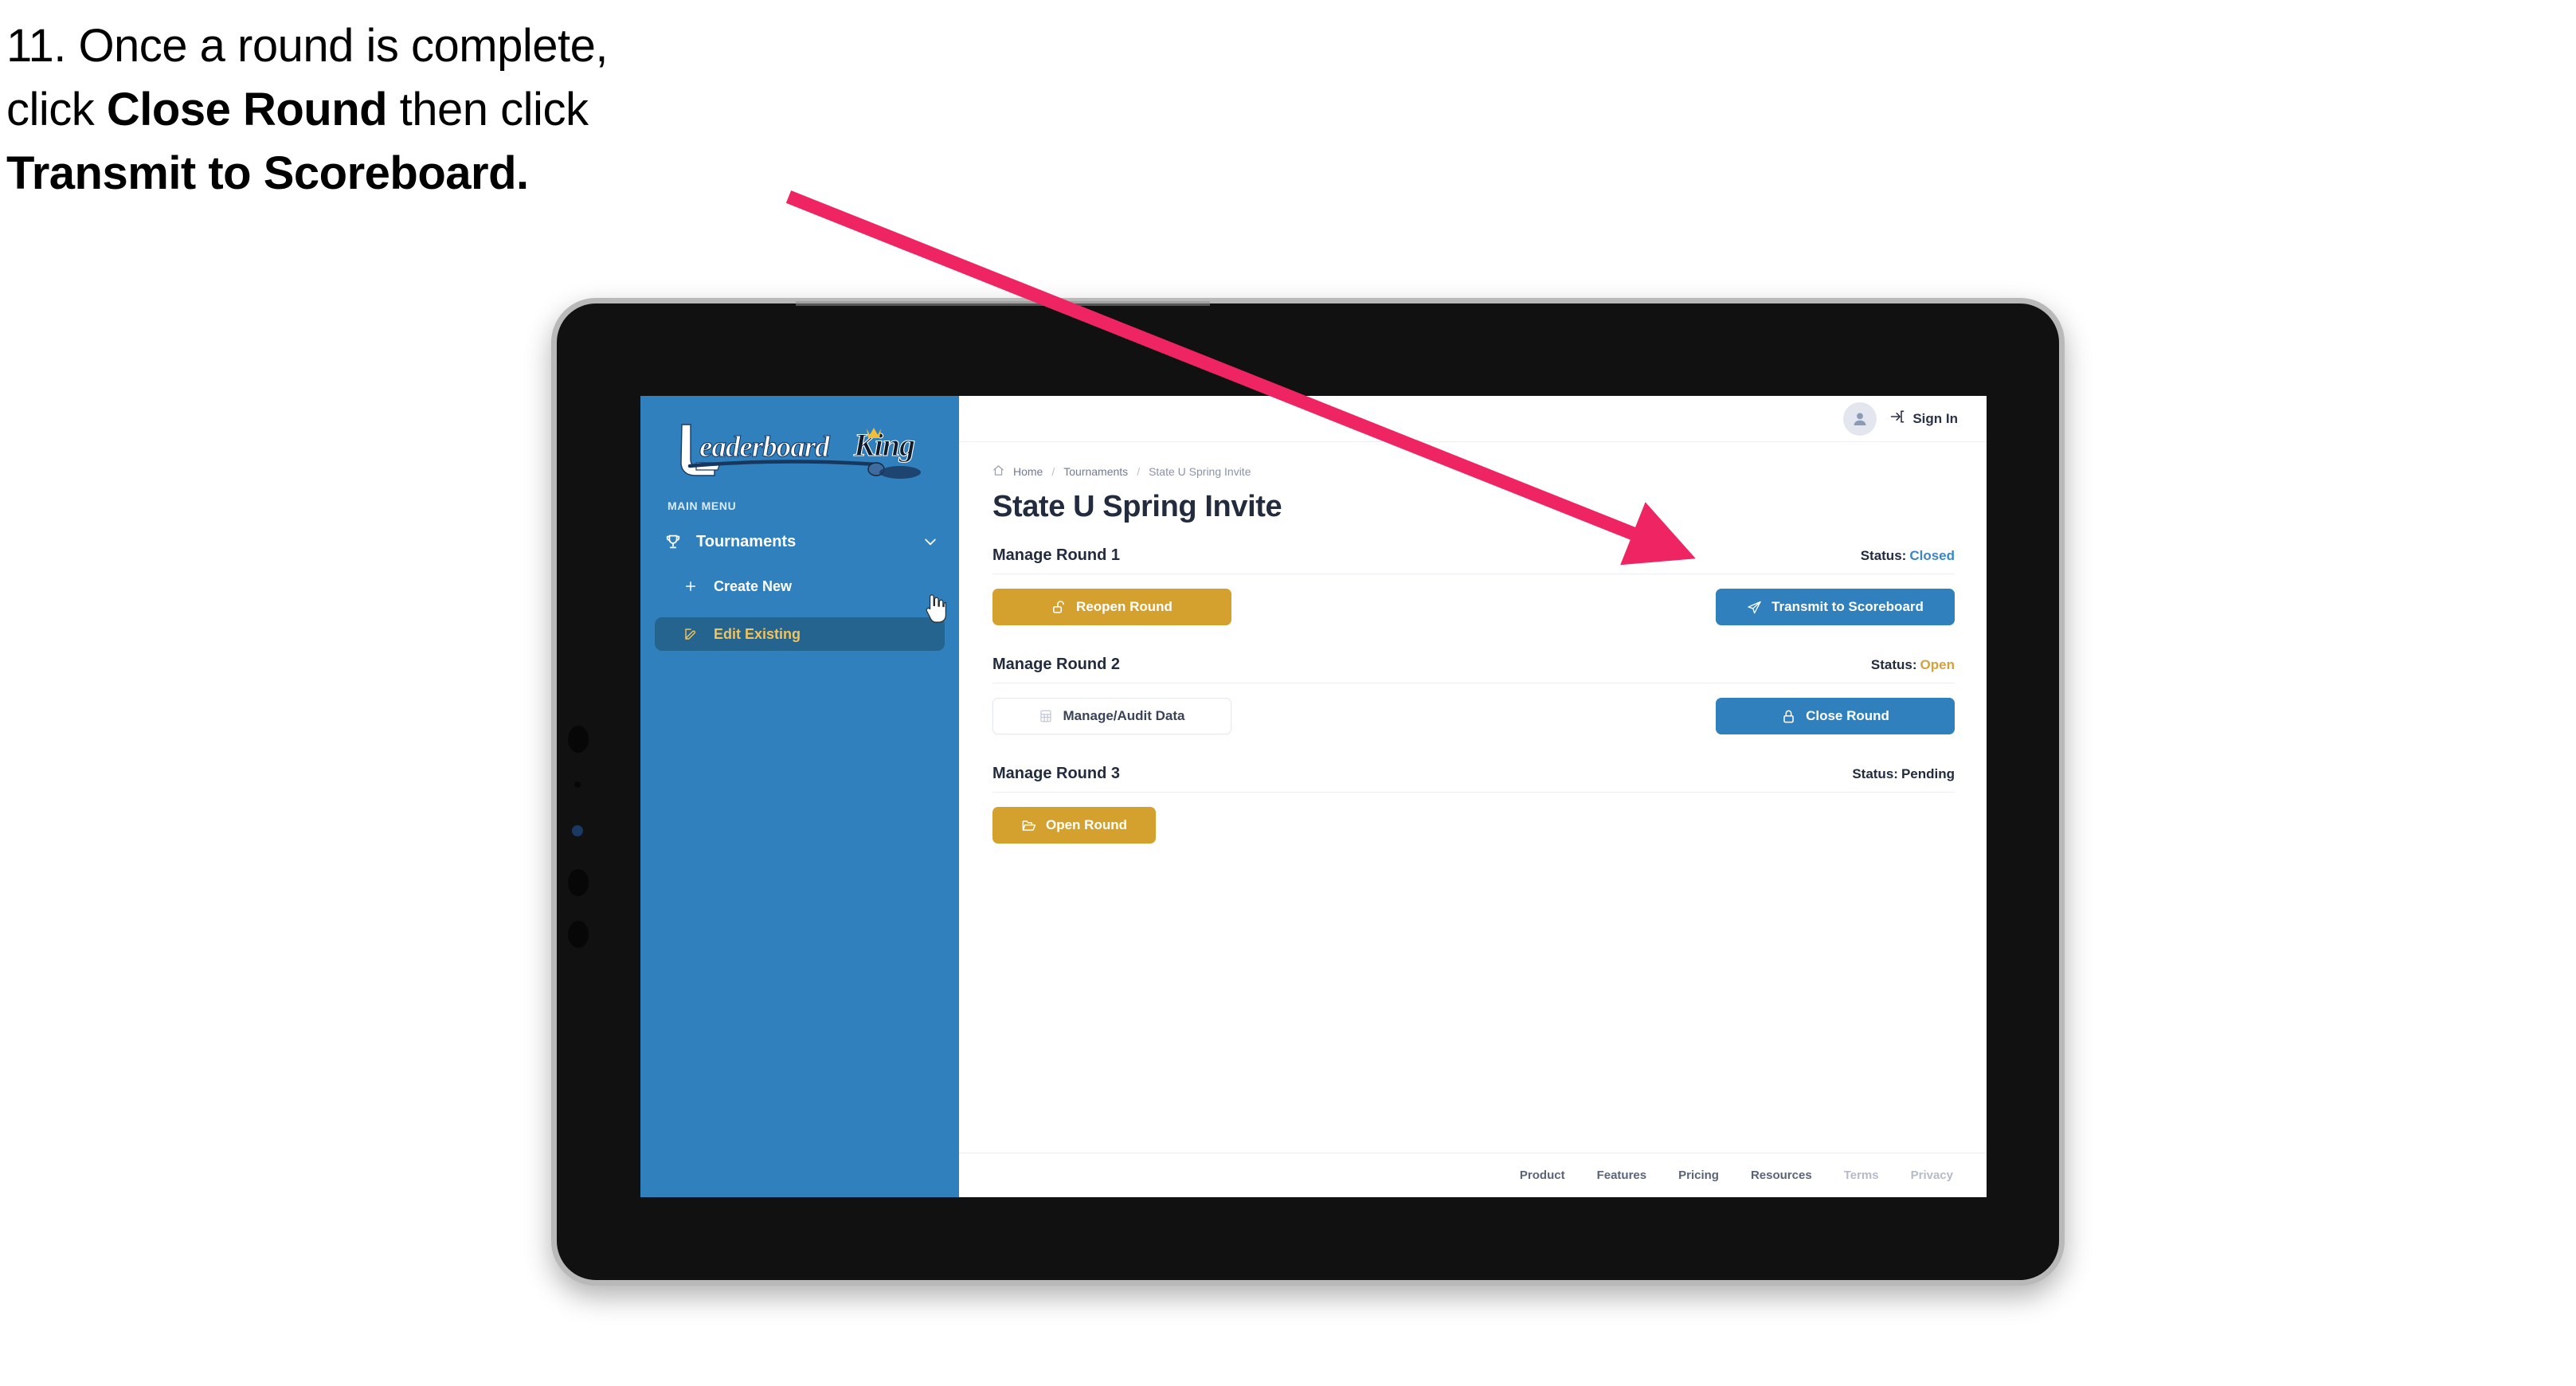  I want to click on footer-link-pricing: Pricing, so click(1698, 1175).